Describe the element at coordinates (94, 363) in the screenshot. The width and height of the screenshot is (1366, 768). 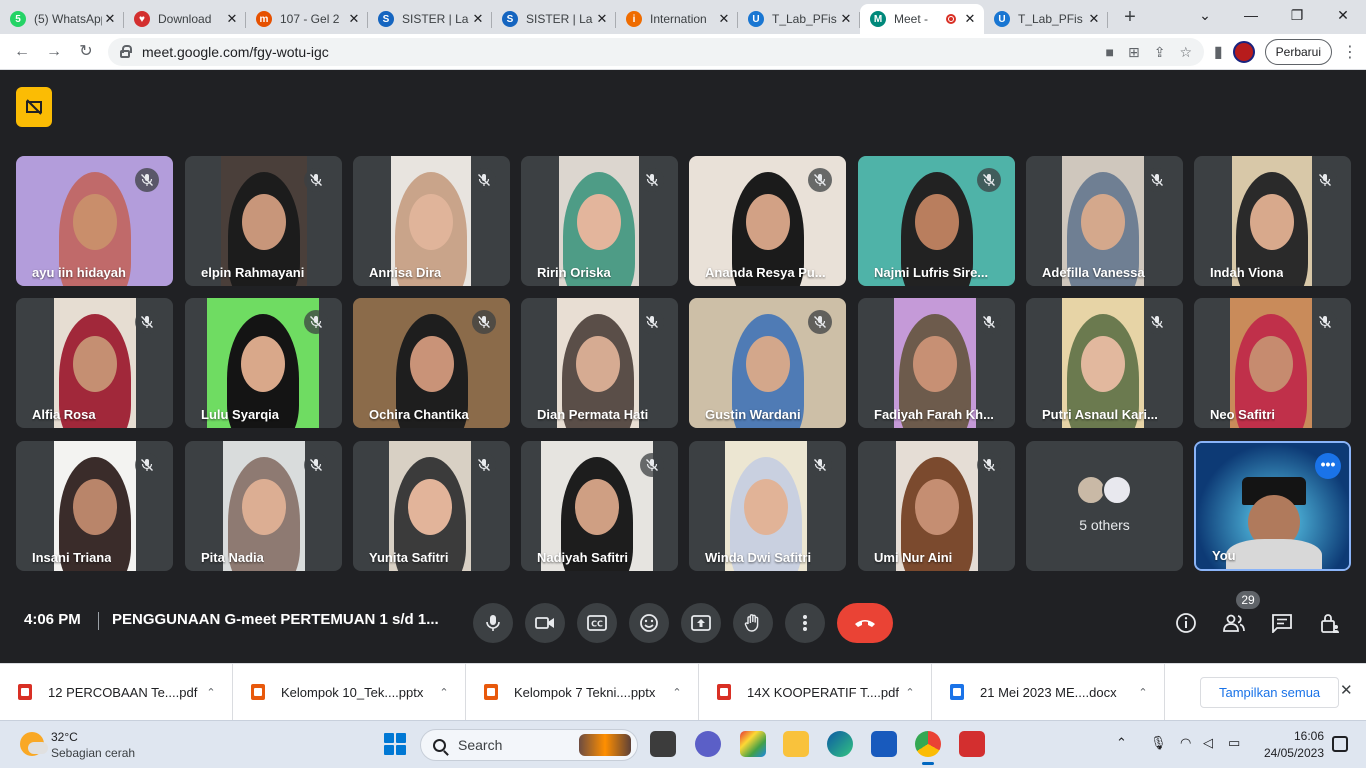
I see `participant-tile: Alfia Rosa` at that location.